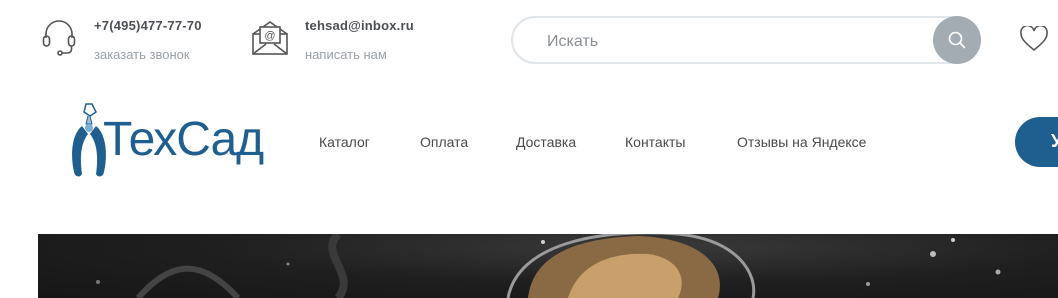 The width and height of the screenshot is (1058, 298). What do you see at coordinates (183, 139) in the screenshot?
I see `logo-text: ТехСад` at bounding box center [183, 139].